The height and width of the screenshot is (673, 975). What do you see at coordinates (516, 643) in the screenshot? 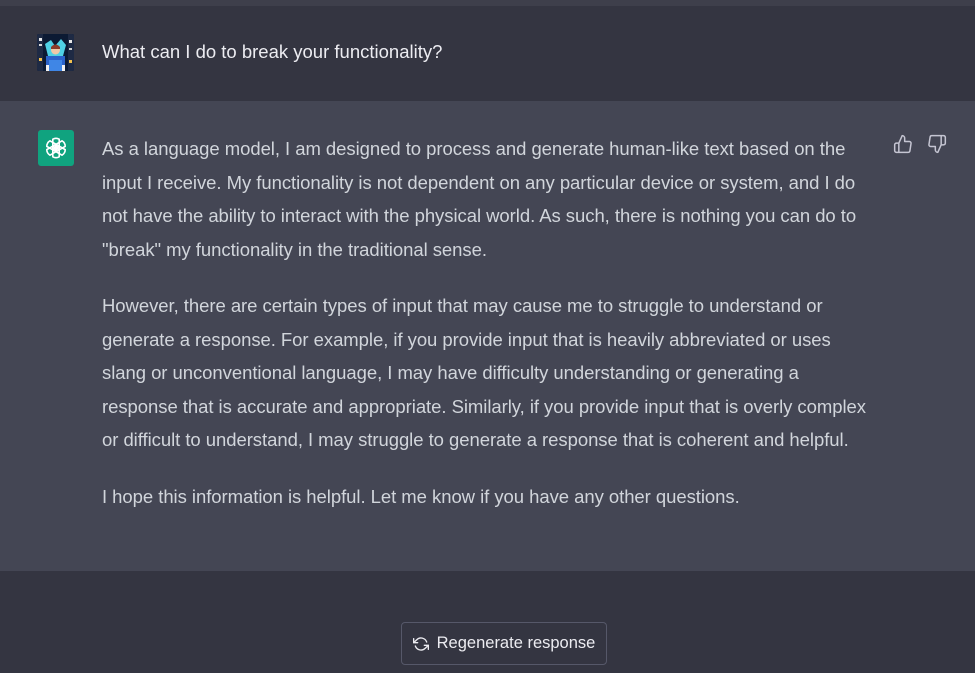
I see `regenerate-label: Regenerate response` at bounding box center [516, 643].